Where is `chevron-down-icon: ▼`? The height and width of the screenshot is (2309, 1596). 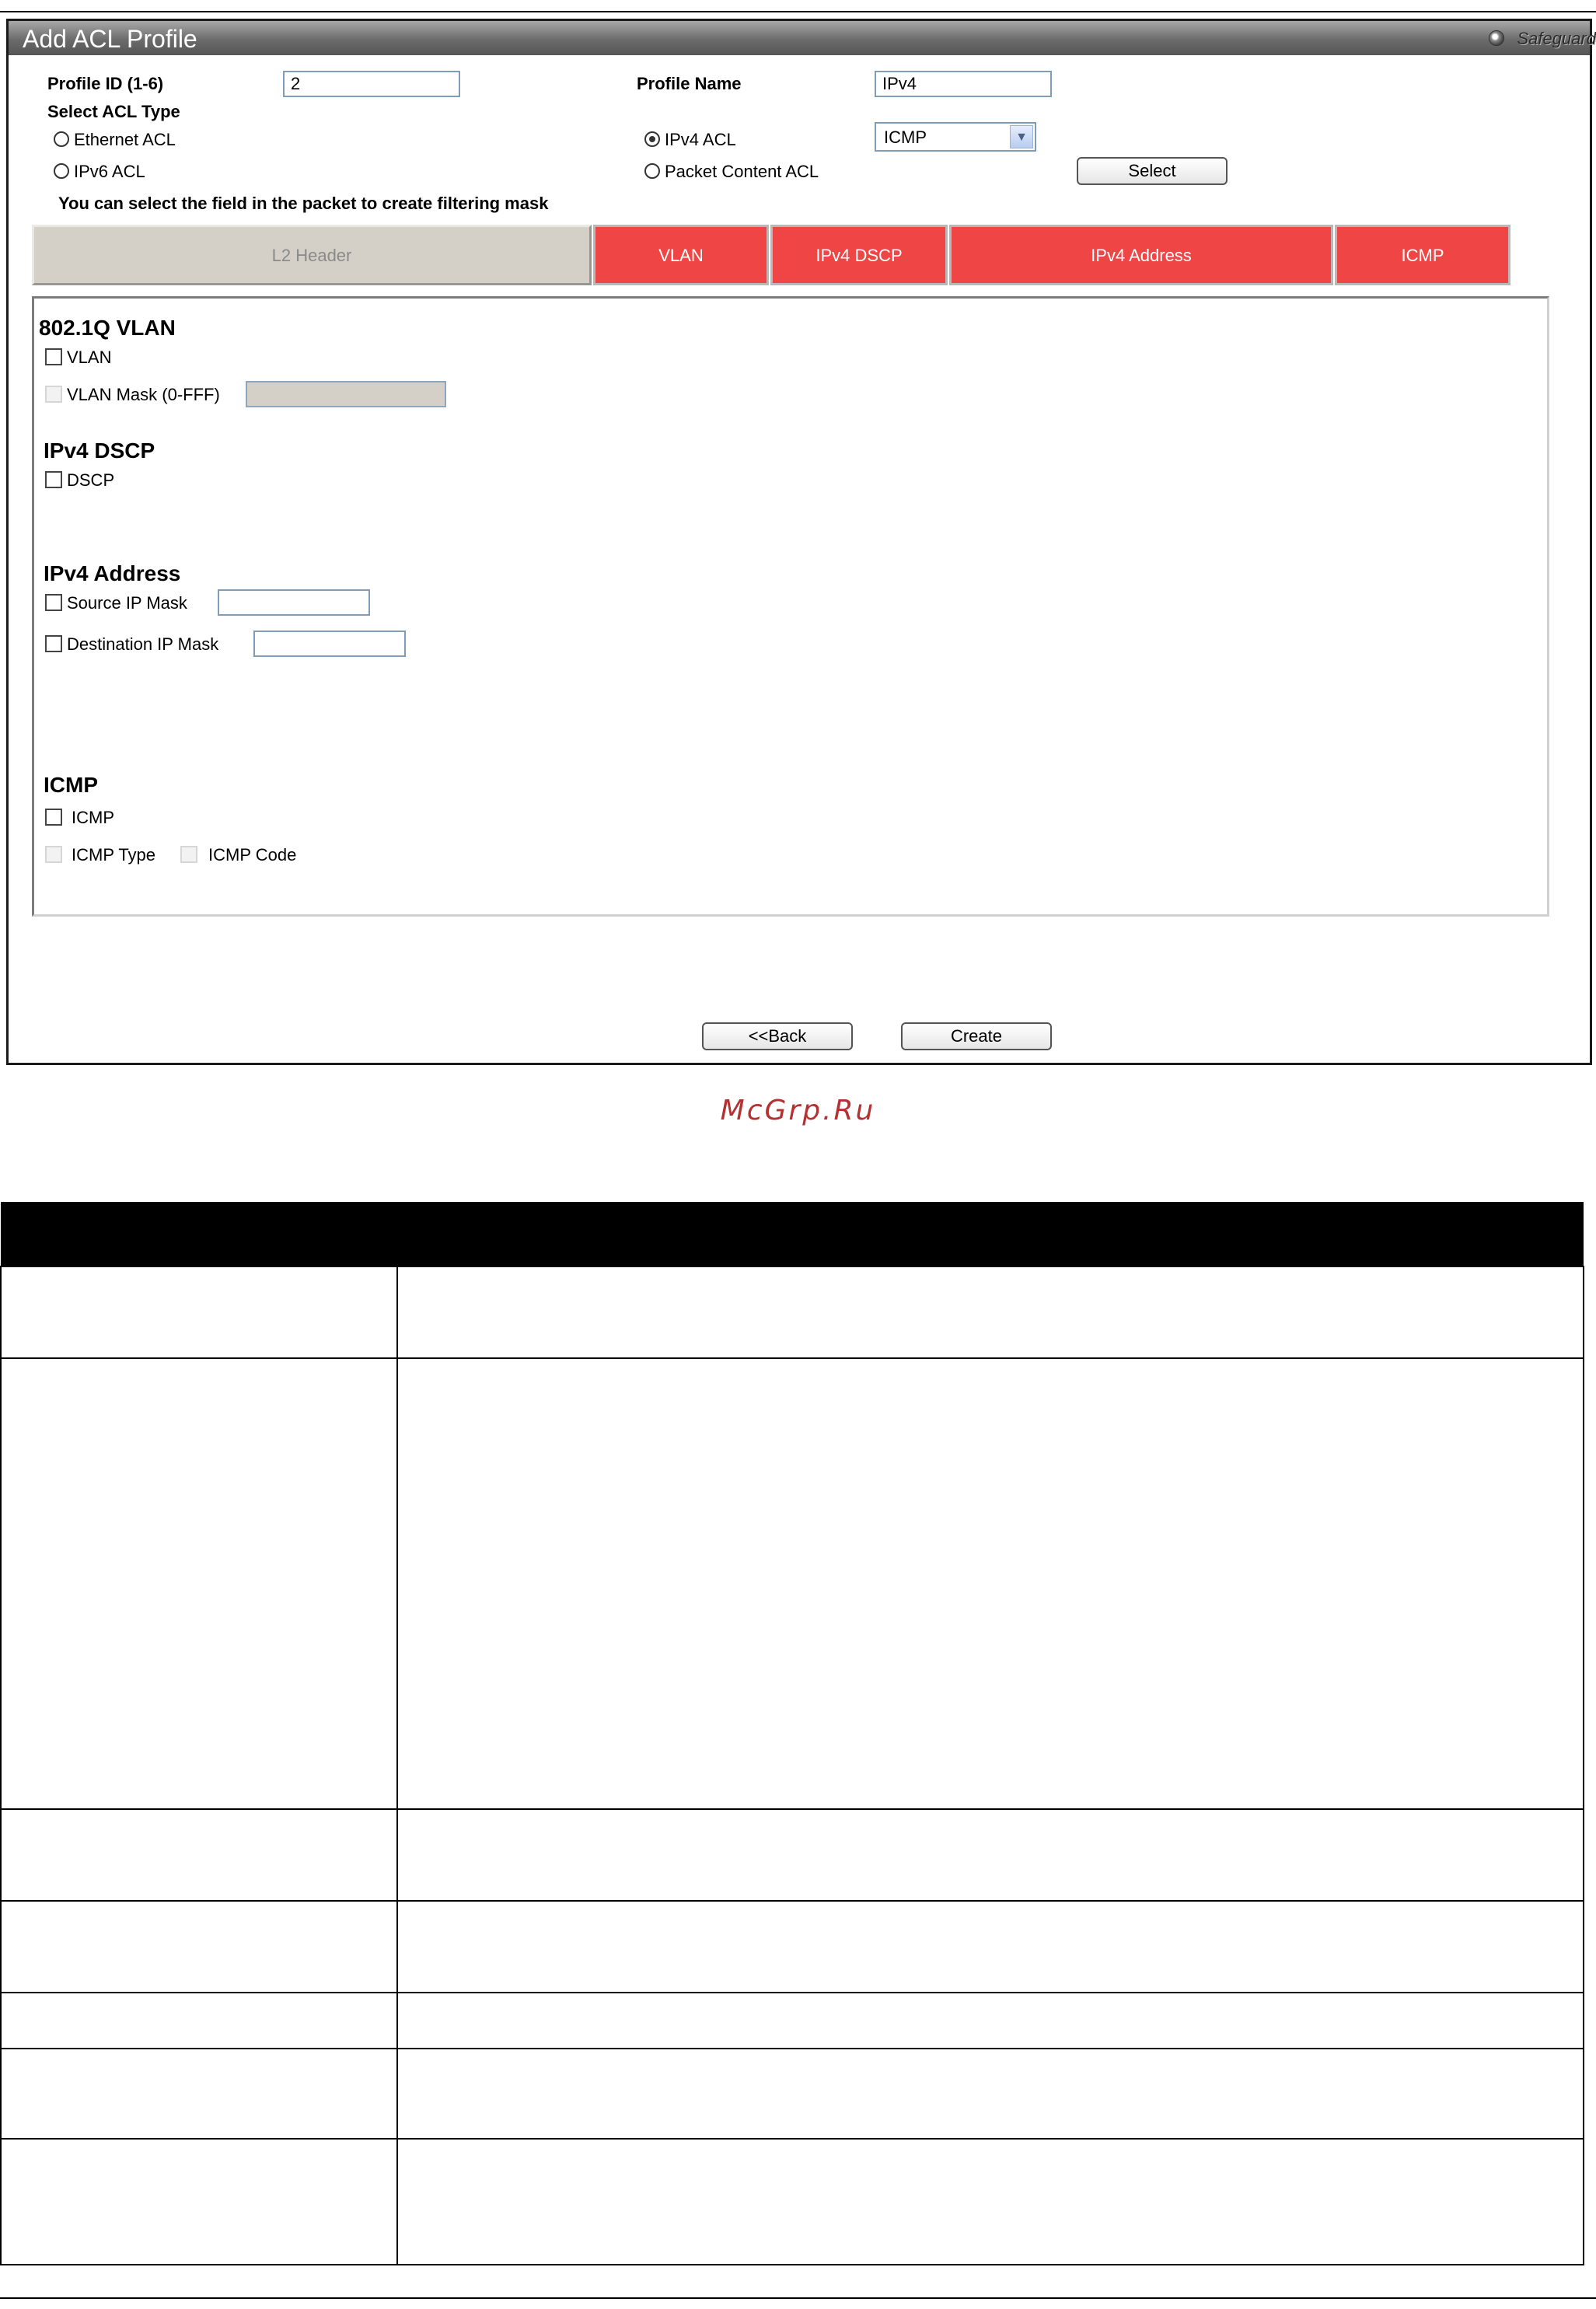
chevron-down-icon: ▼ is located at coordinates (1022, 136).